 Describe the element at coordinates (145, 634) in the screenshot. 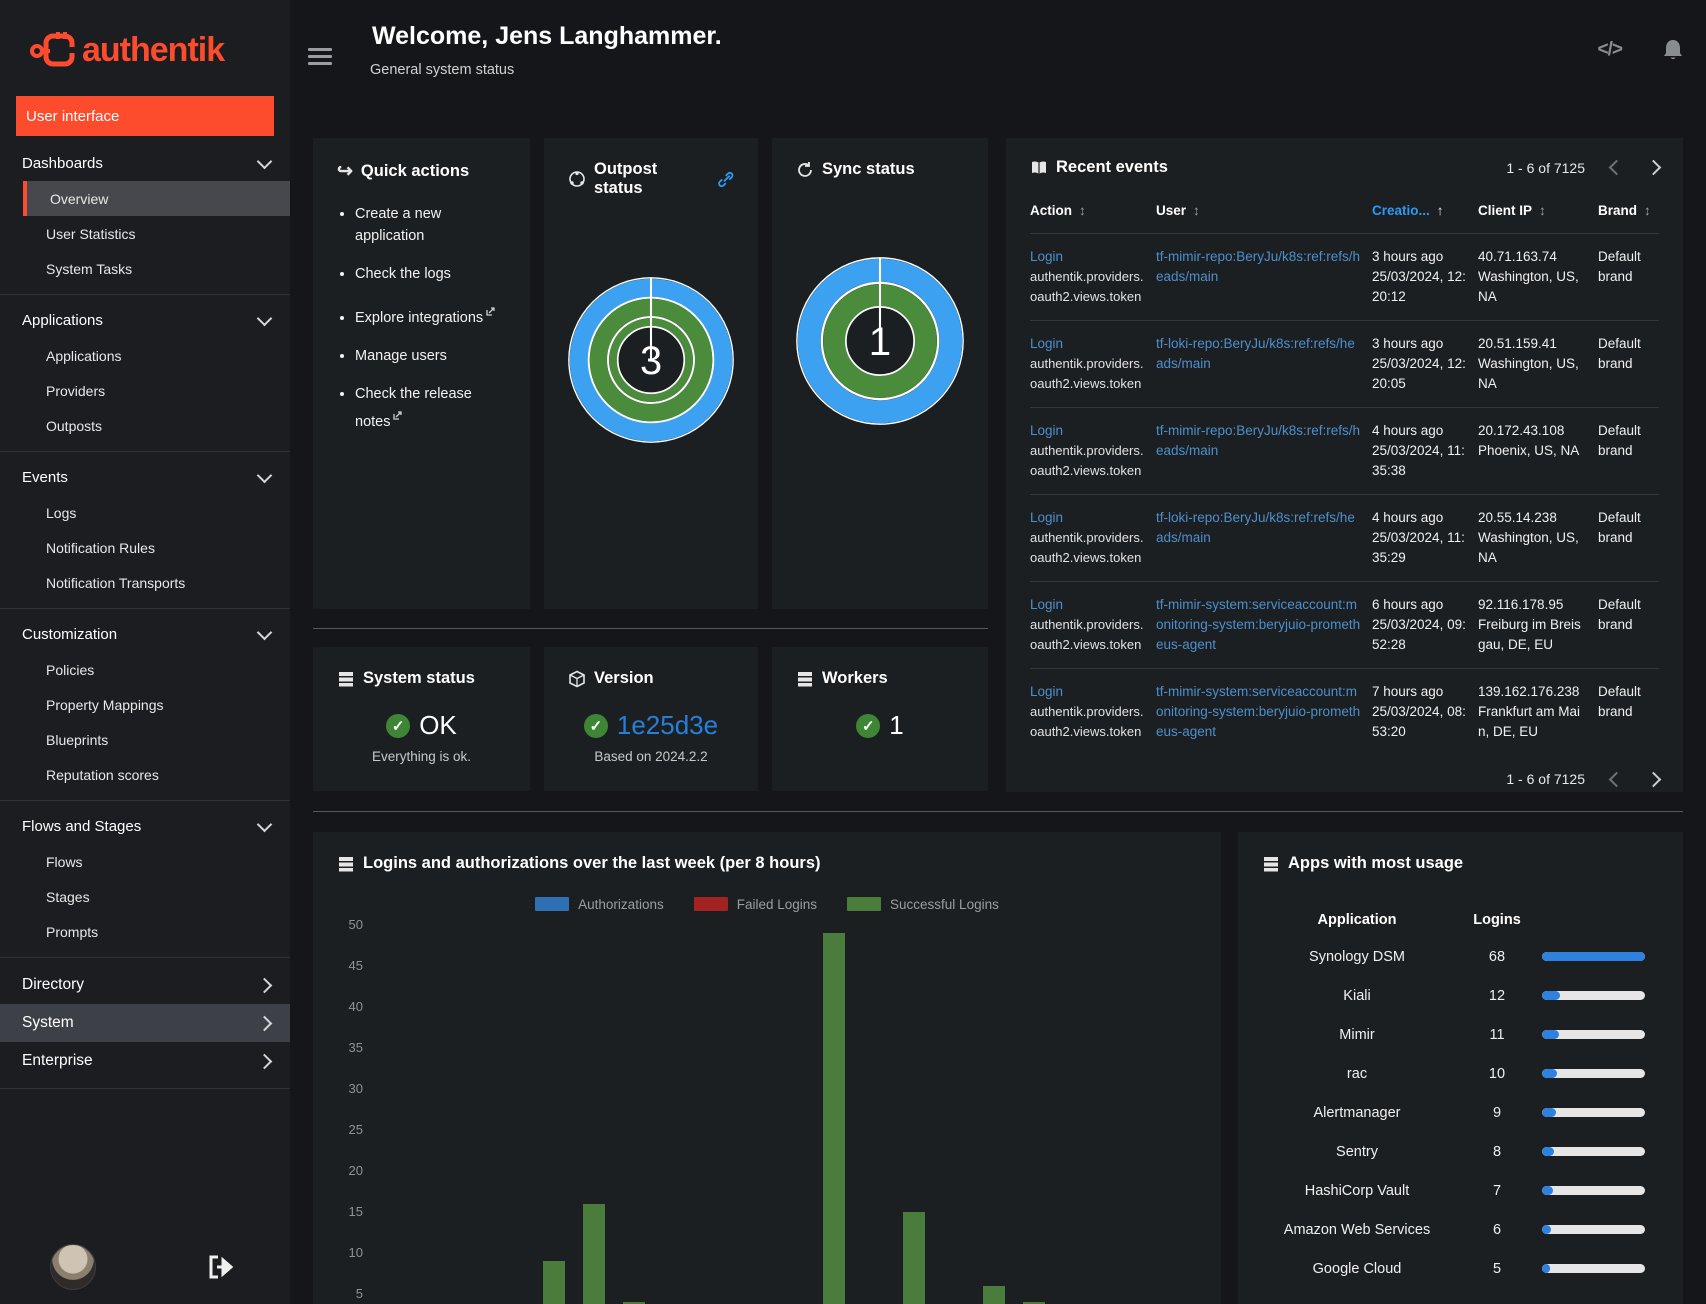

I see `sidebar-section-customization: Customization` at that location.